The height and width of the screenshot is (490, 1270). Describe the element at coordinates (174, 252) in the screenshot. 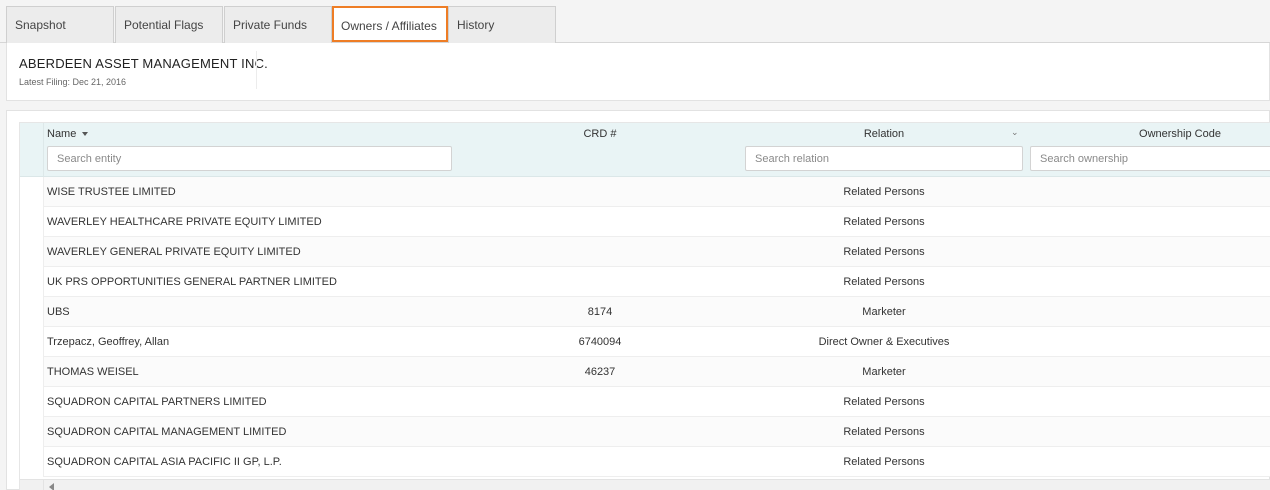

I see `cell-name: WAVERLEY GENERAL PRIVATE EQUITY LIMITED` at that location.